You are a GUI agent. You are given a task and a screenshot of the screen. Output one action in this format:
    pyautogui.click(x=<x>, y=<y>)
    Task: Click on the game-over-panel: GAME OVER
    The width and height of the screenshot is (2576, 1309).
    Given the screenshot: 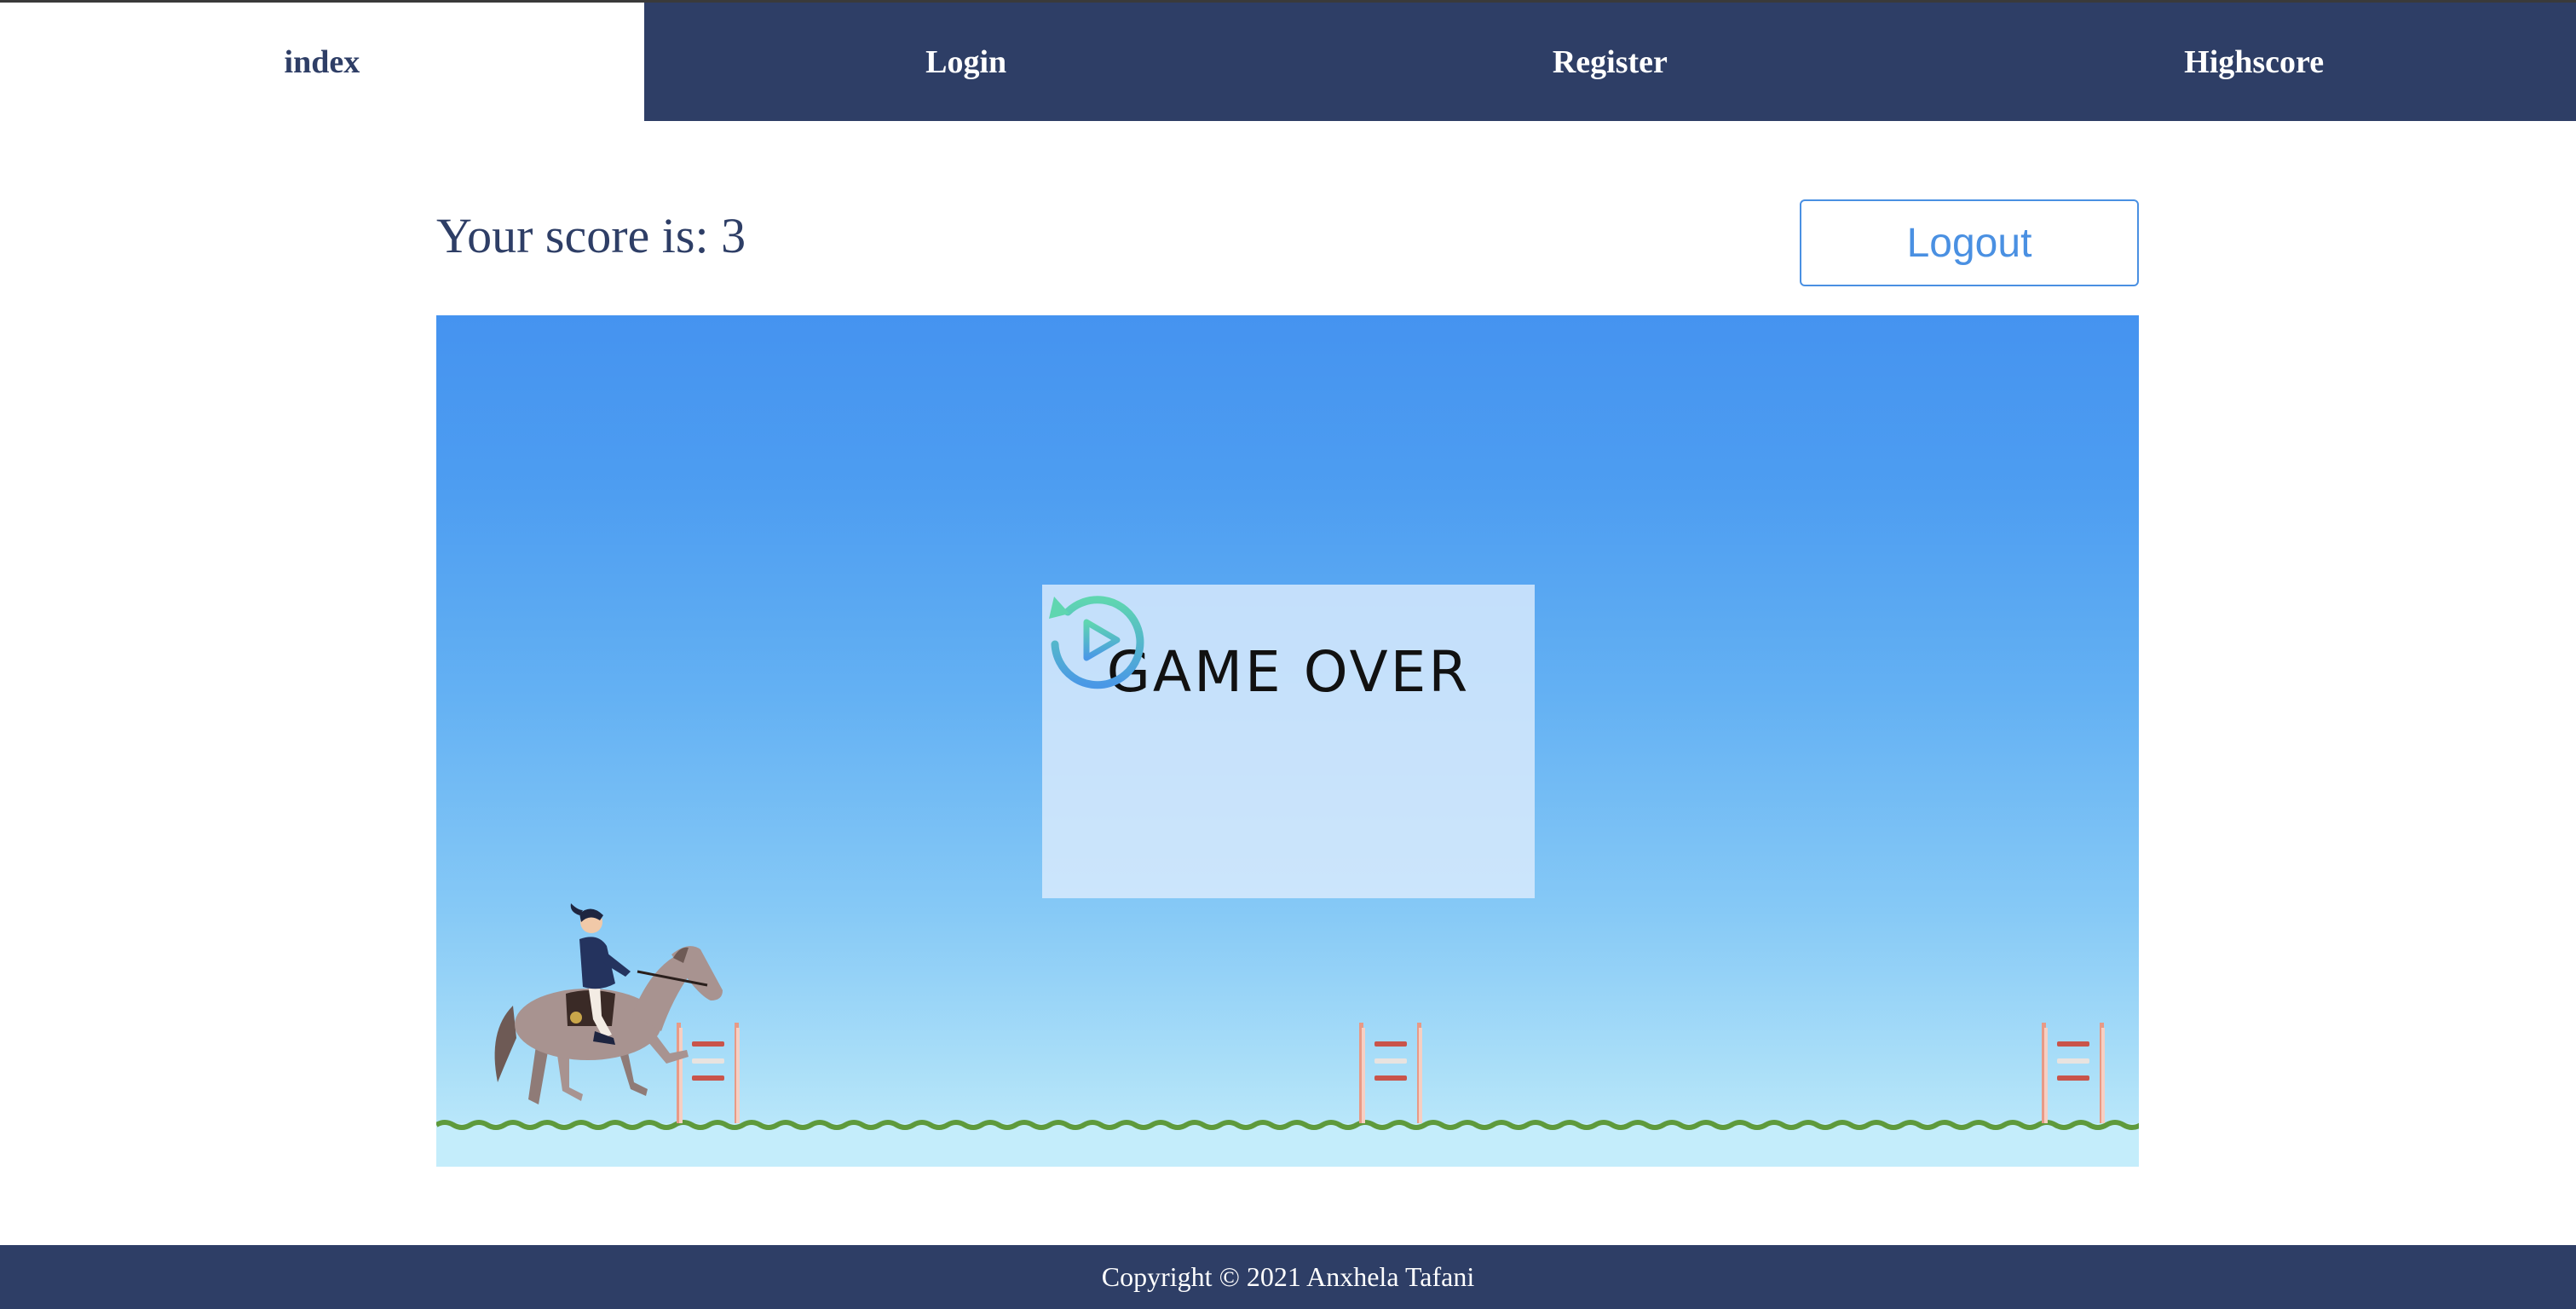 What is the action you would take?
    pyautogui.click(x=1288, y=741)
    